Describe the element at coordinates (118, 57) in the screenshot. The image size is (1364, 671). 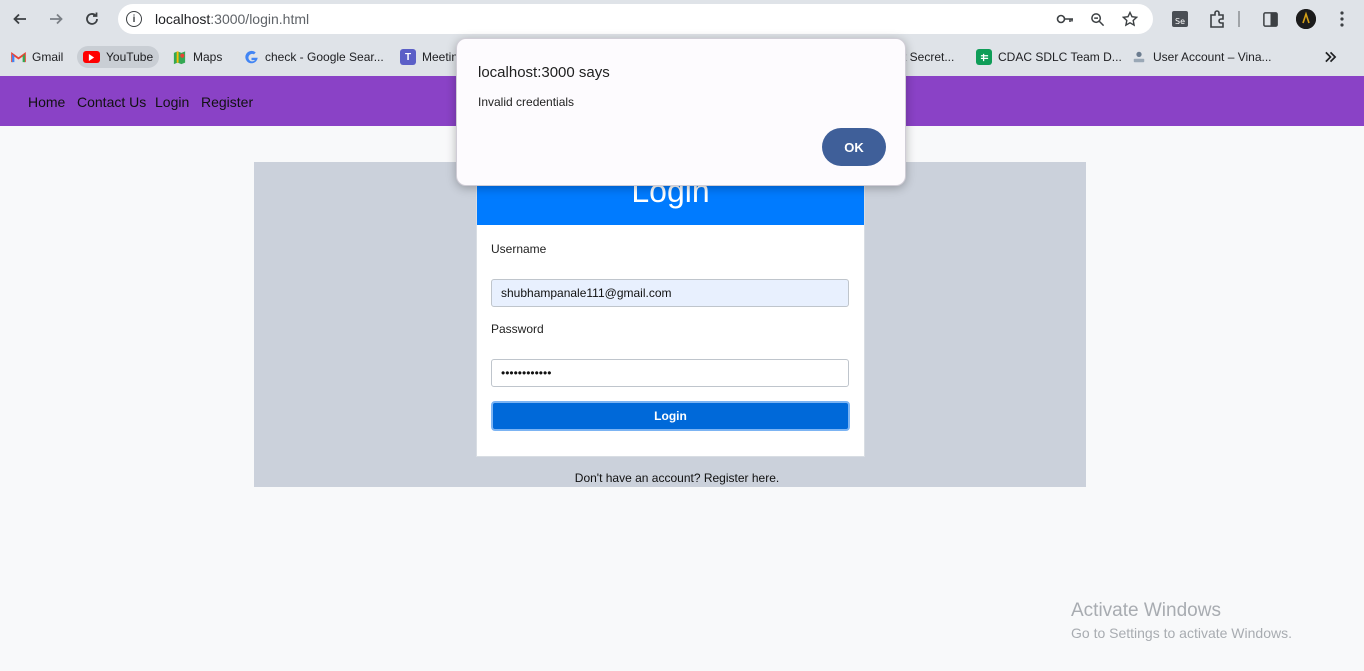
I see `bookmark-youtube: YouTube` at that location.